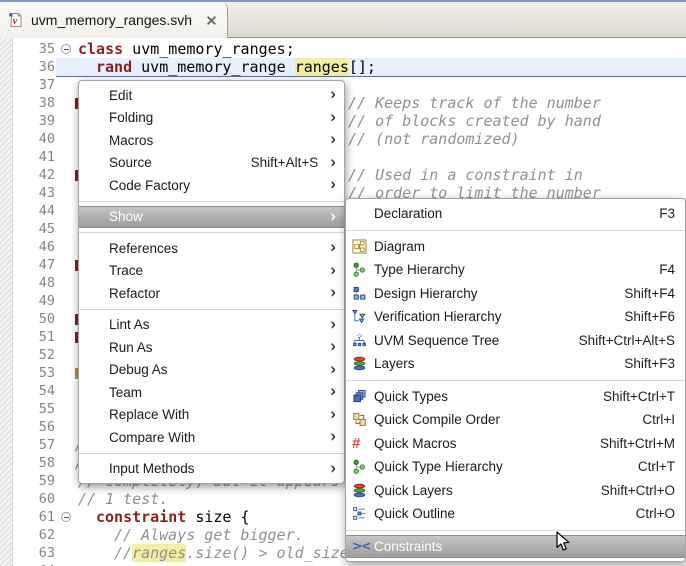  I want to click on submenu-item-constraints: >< Constraints, so click(515, 546).